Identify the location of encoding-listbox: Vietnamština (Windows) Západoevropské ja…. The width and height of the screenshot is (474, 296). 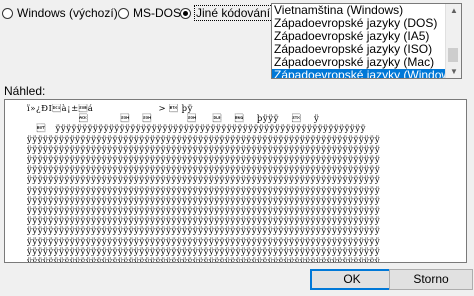
(366, 41).